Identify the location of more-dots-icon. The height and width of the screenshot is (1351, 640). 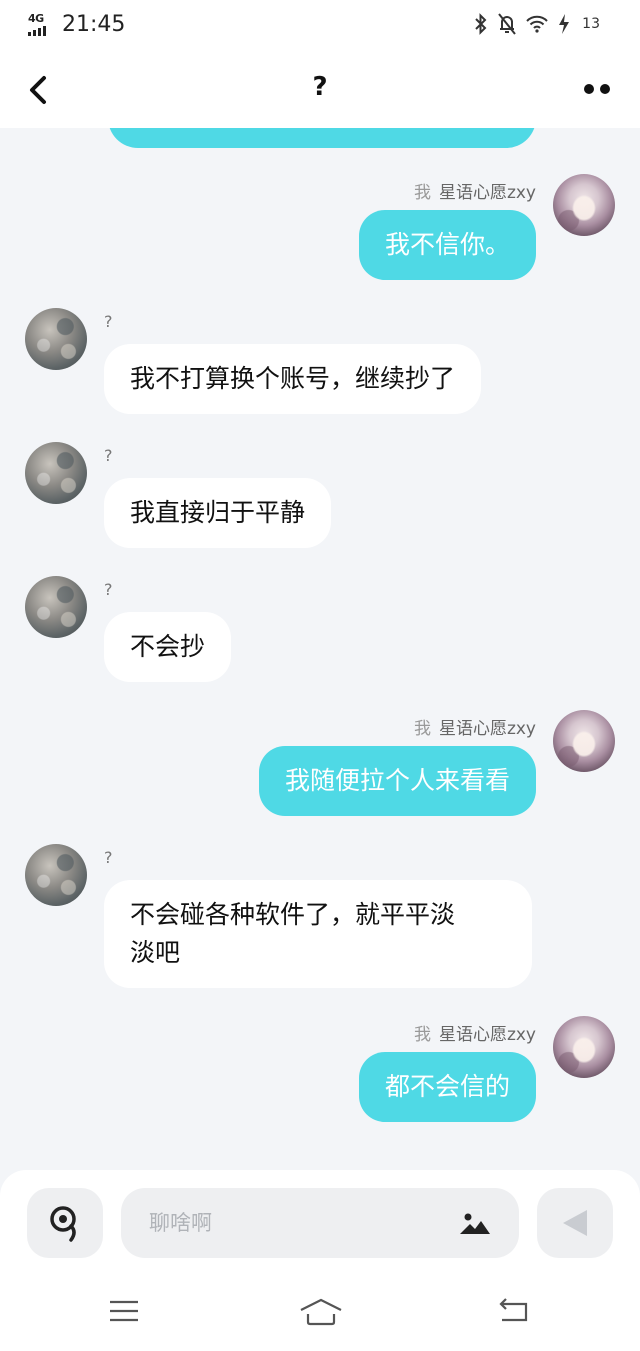
(589, 89).